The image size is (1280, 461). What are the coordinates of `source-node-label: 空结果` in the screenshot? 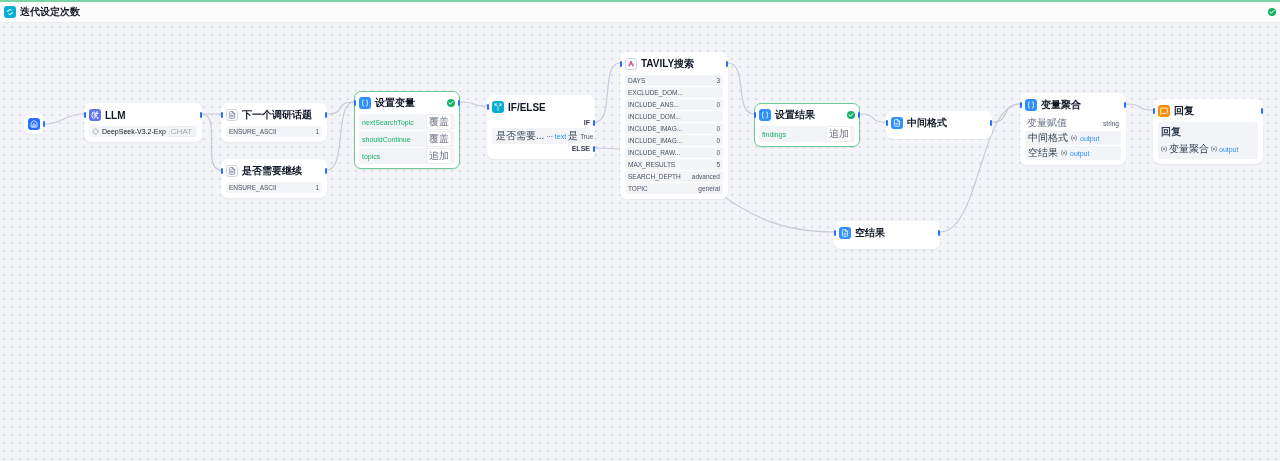 It's located at (1043, 153).